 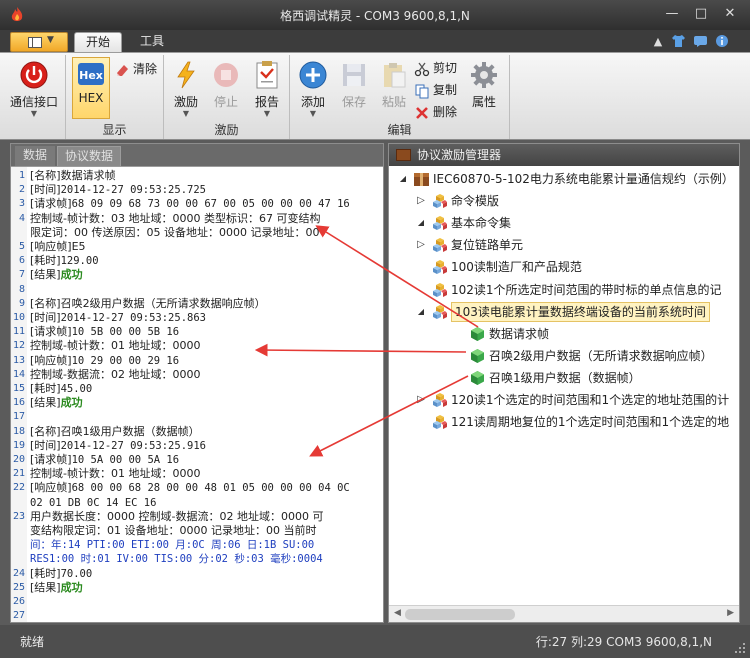 I want to click on group-display-label: 显示, so click(x=114, y=130).